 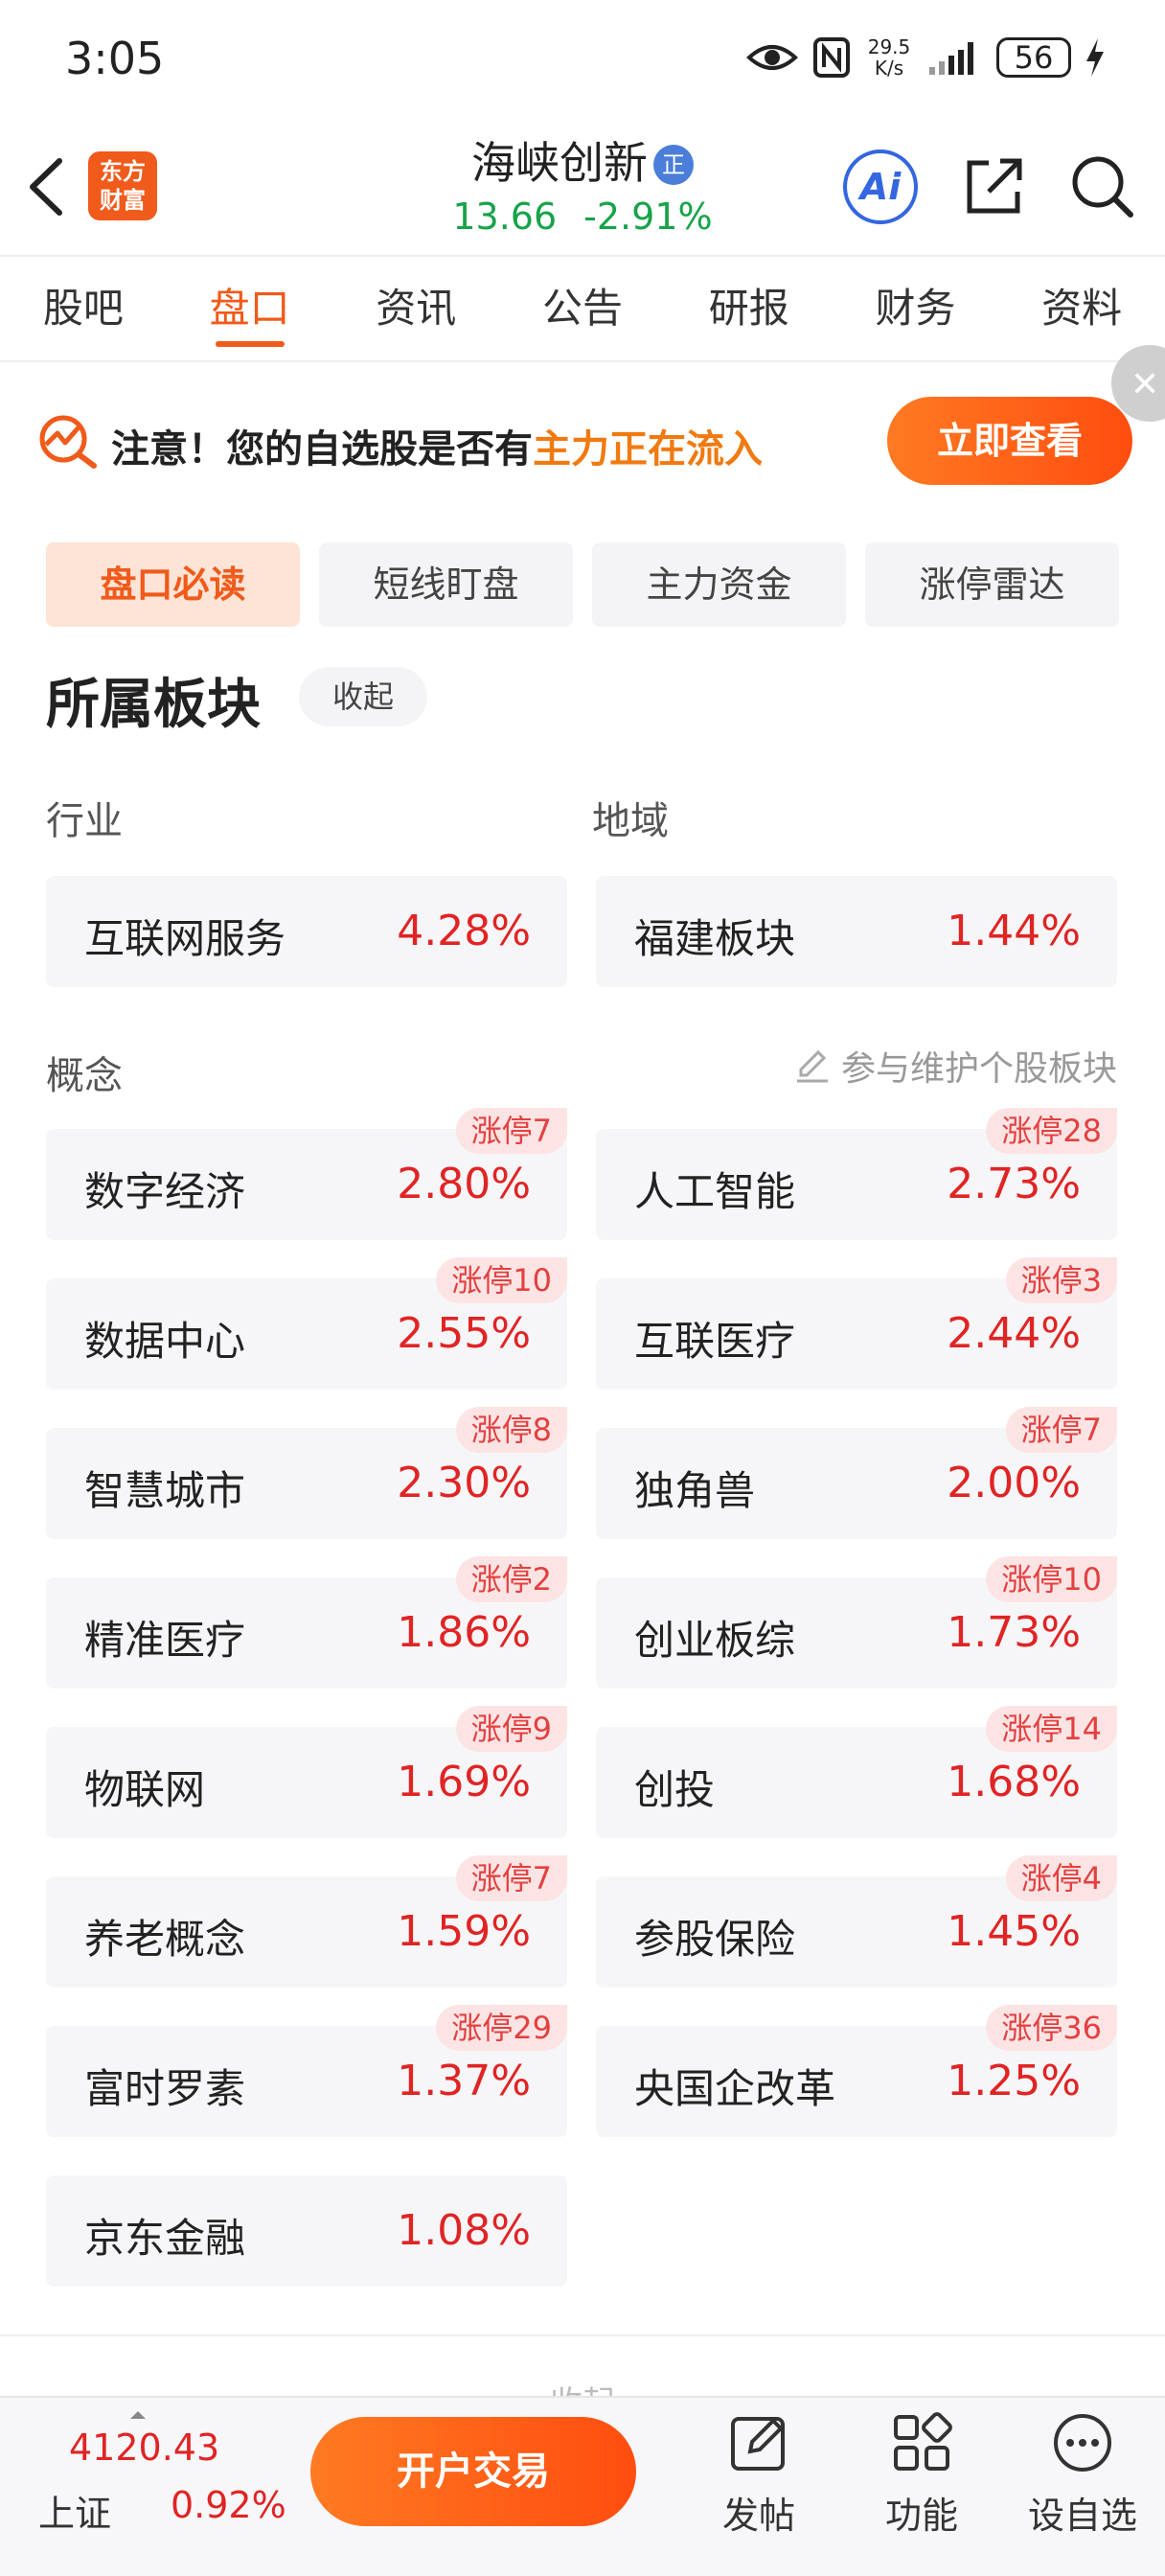 I want to click on index-value: 4120.43, so click(x=144, y=2447).